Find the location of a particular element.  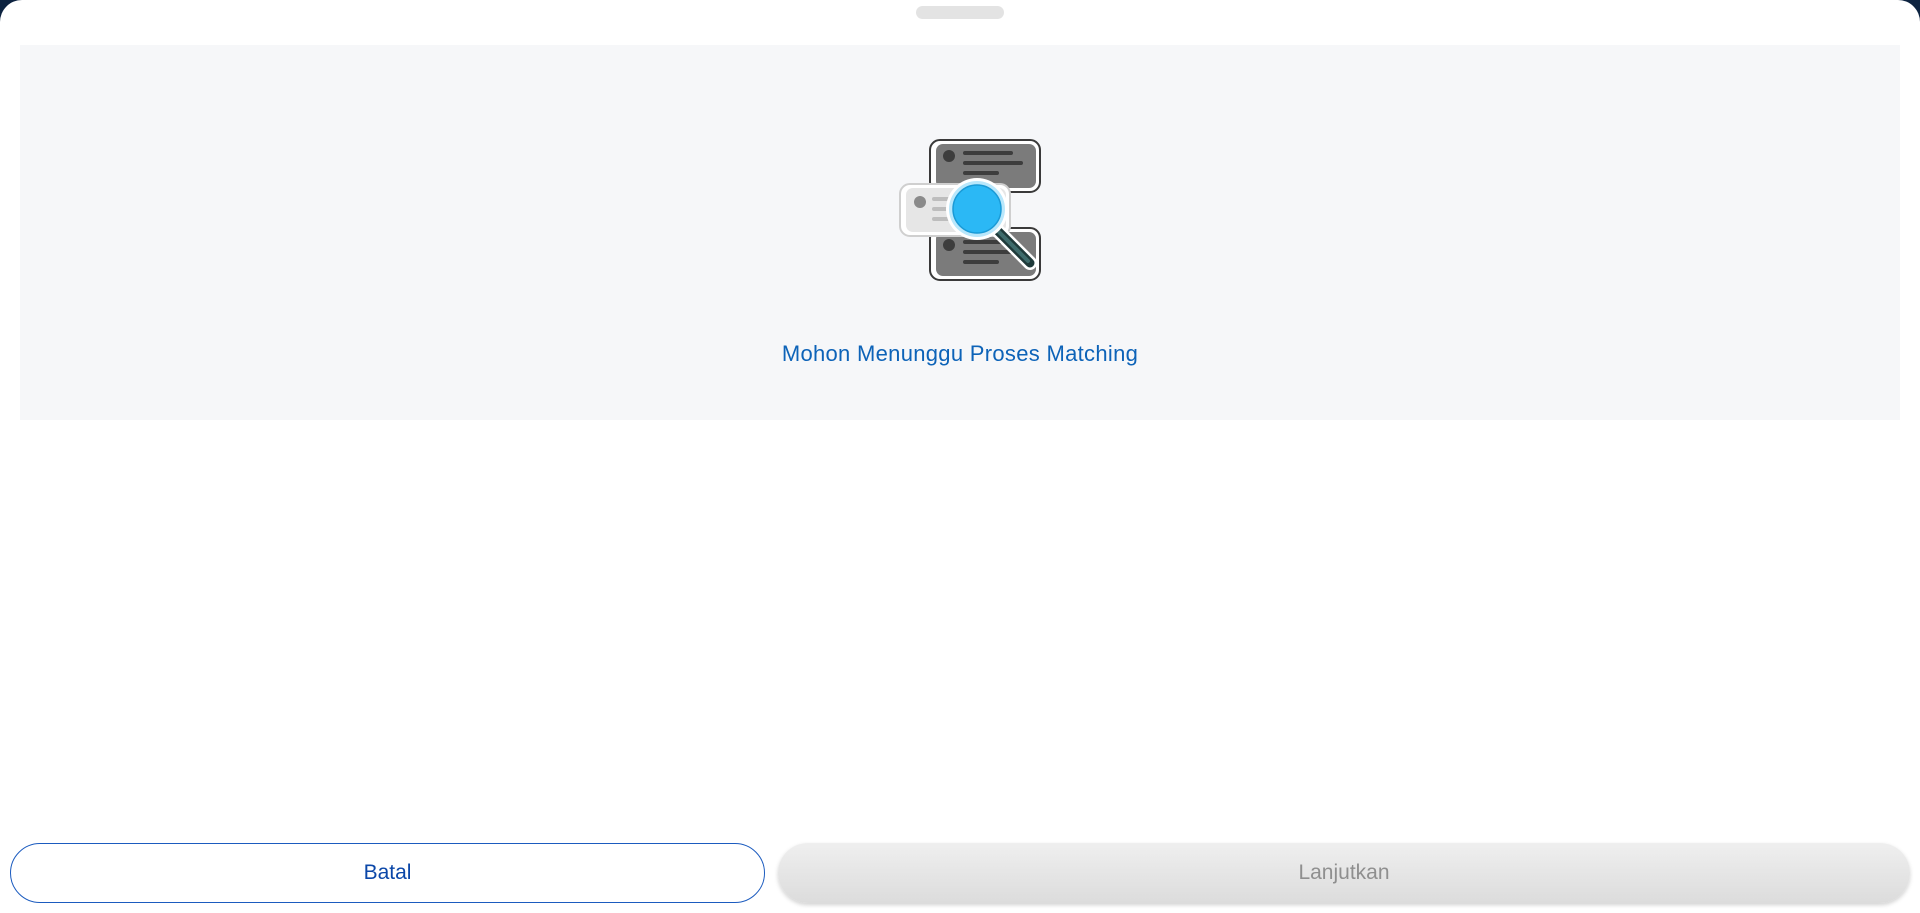

document-search-icon is located at coordinates (970, 210).